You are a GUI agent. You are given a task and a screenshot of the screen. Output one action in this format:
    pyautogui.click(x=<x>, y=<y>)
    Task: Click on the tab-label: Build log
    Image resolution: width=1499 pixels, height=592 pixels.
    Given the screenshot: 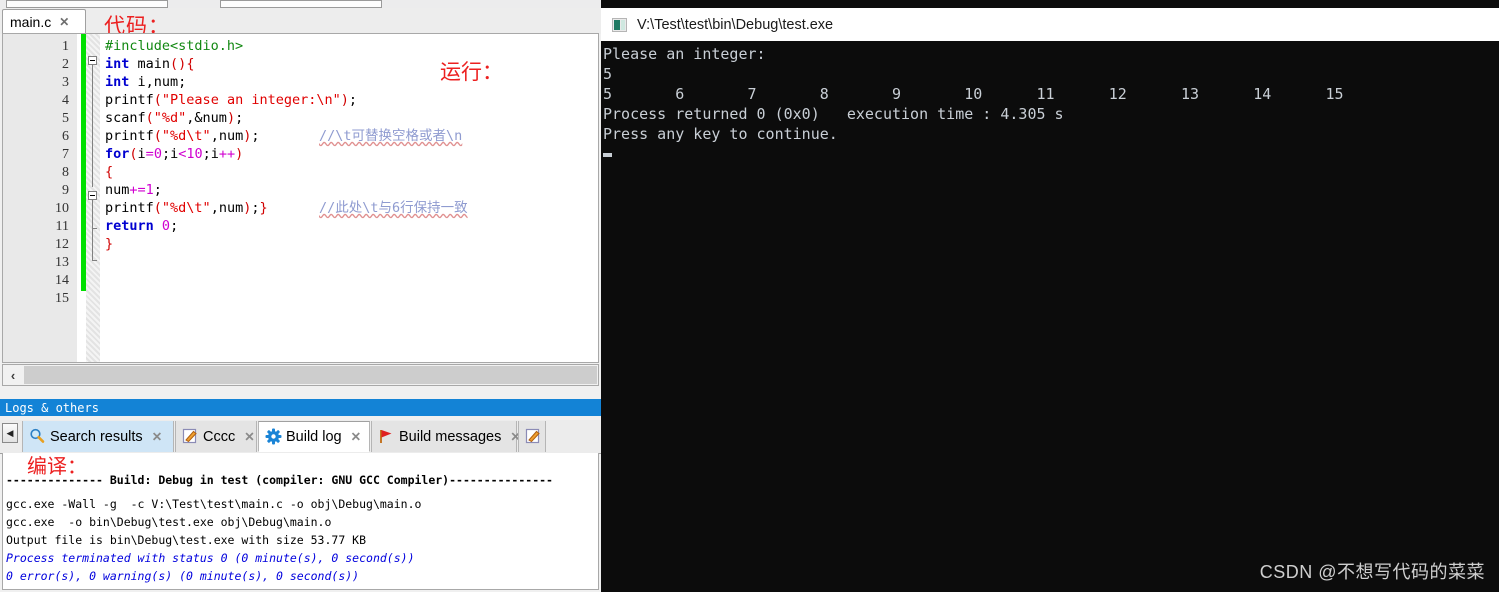 What is the action you would take?
    pyautogui.click(x=314, y=436)
    